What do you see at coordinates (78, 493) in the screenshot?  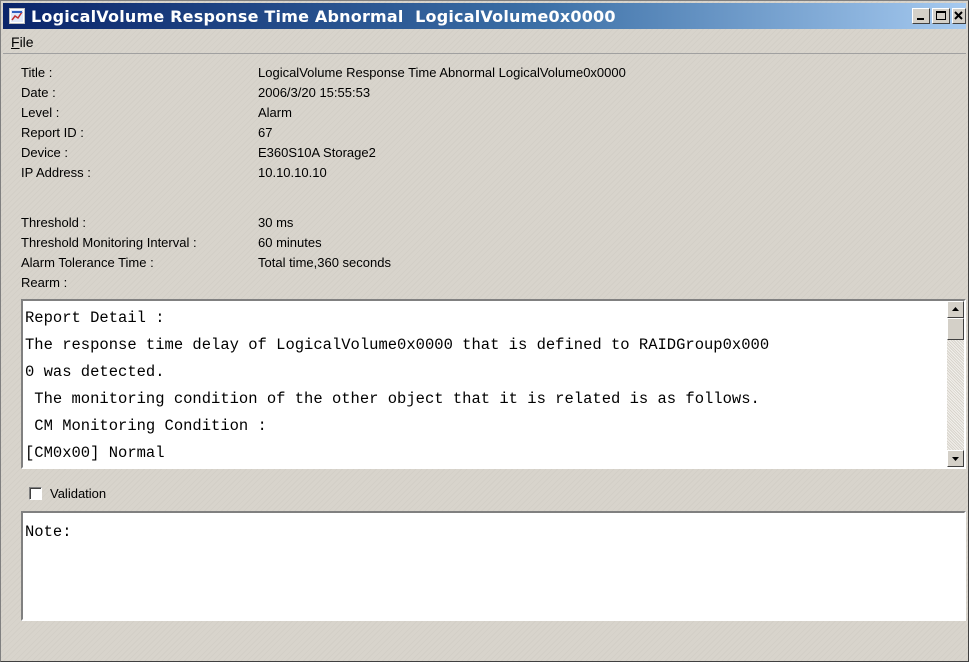 I see `validation-label: Validation` at bounding box center [78, 493].